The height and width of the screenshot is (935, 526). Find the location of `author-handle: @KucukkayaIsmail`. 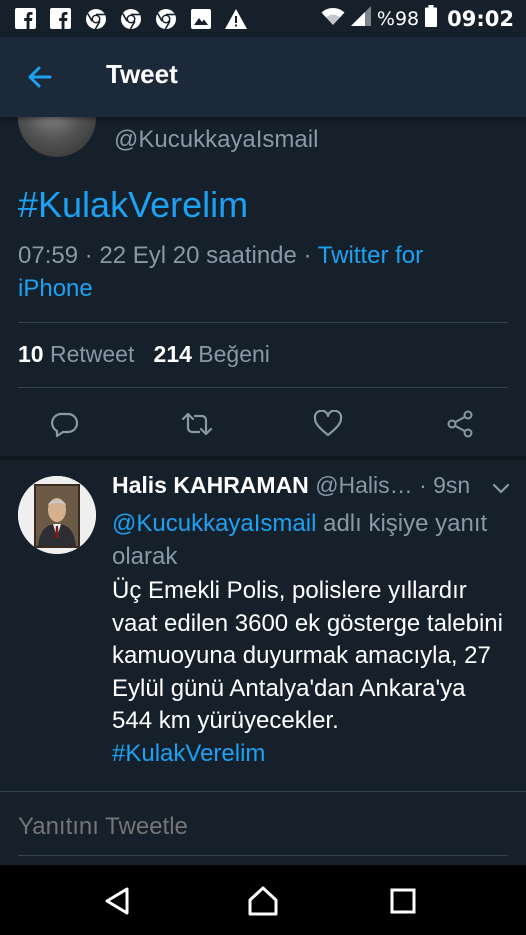

author-handle: @KucukkayaIsmail is located at coordinates (216, 140).